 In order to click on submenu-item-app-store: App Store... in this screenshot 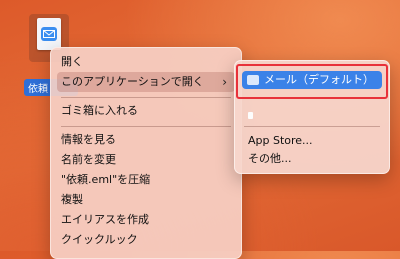, I will do `click(280, 141)`.